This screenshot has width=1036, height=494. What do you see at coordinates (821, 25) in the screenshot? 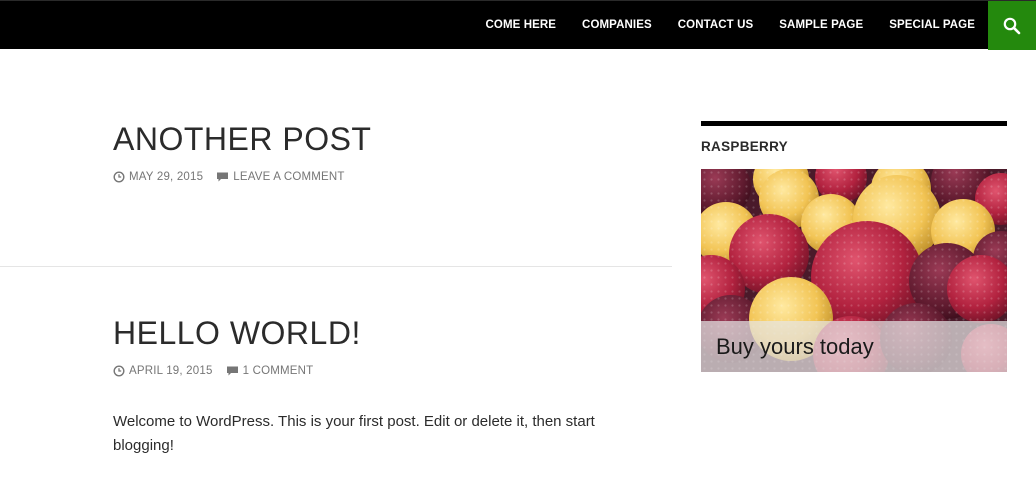
I see `nav-item-sample-page: SAMPLE PAGE` at bounding box center [821, 25].